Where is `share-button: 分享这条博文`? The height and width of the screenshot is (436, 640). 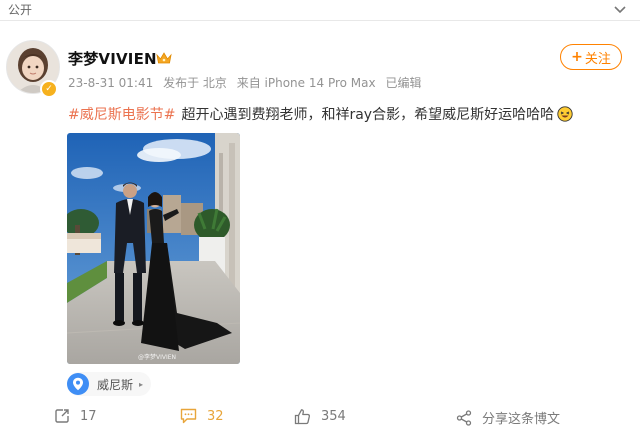 share-button: 分享这条博文 is located at coordinates (508, 417).